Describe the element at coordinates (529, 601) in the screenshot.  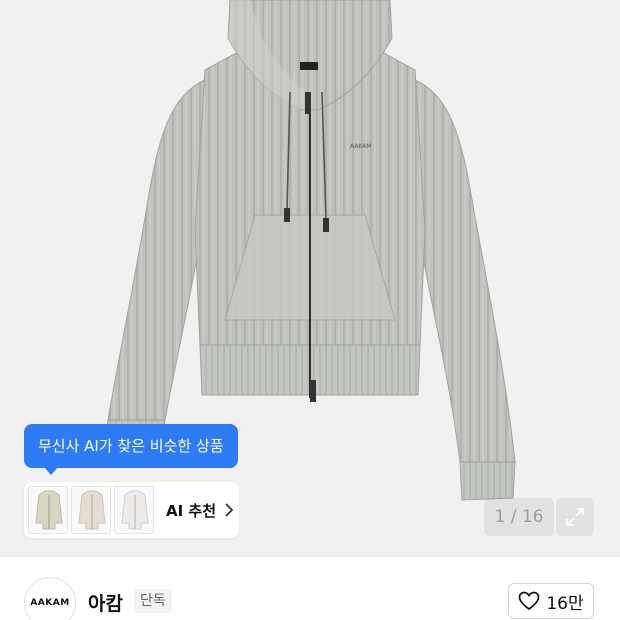
I see `heart-icon` at that location.